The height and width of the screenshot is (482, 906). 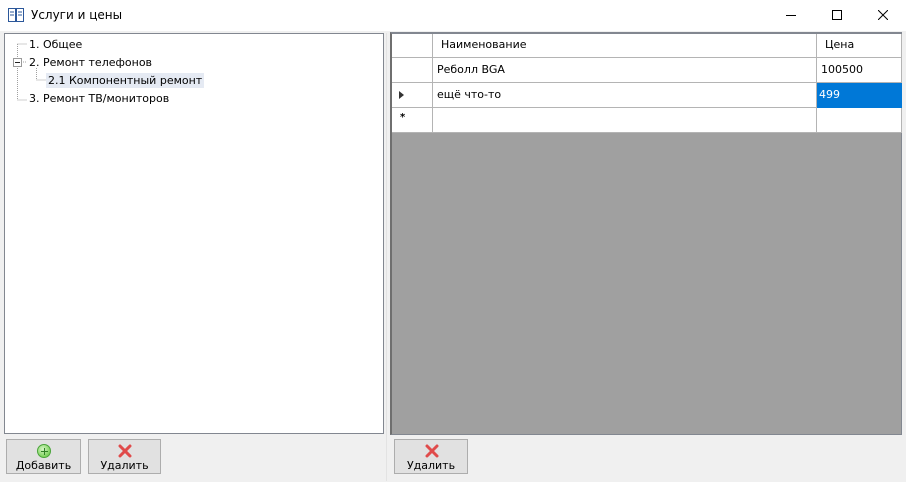 What do you see at coordinates (625, 120) in the screenshot?
I see `cell-name-new` at bounding box center [625, 120].